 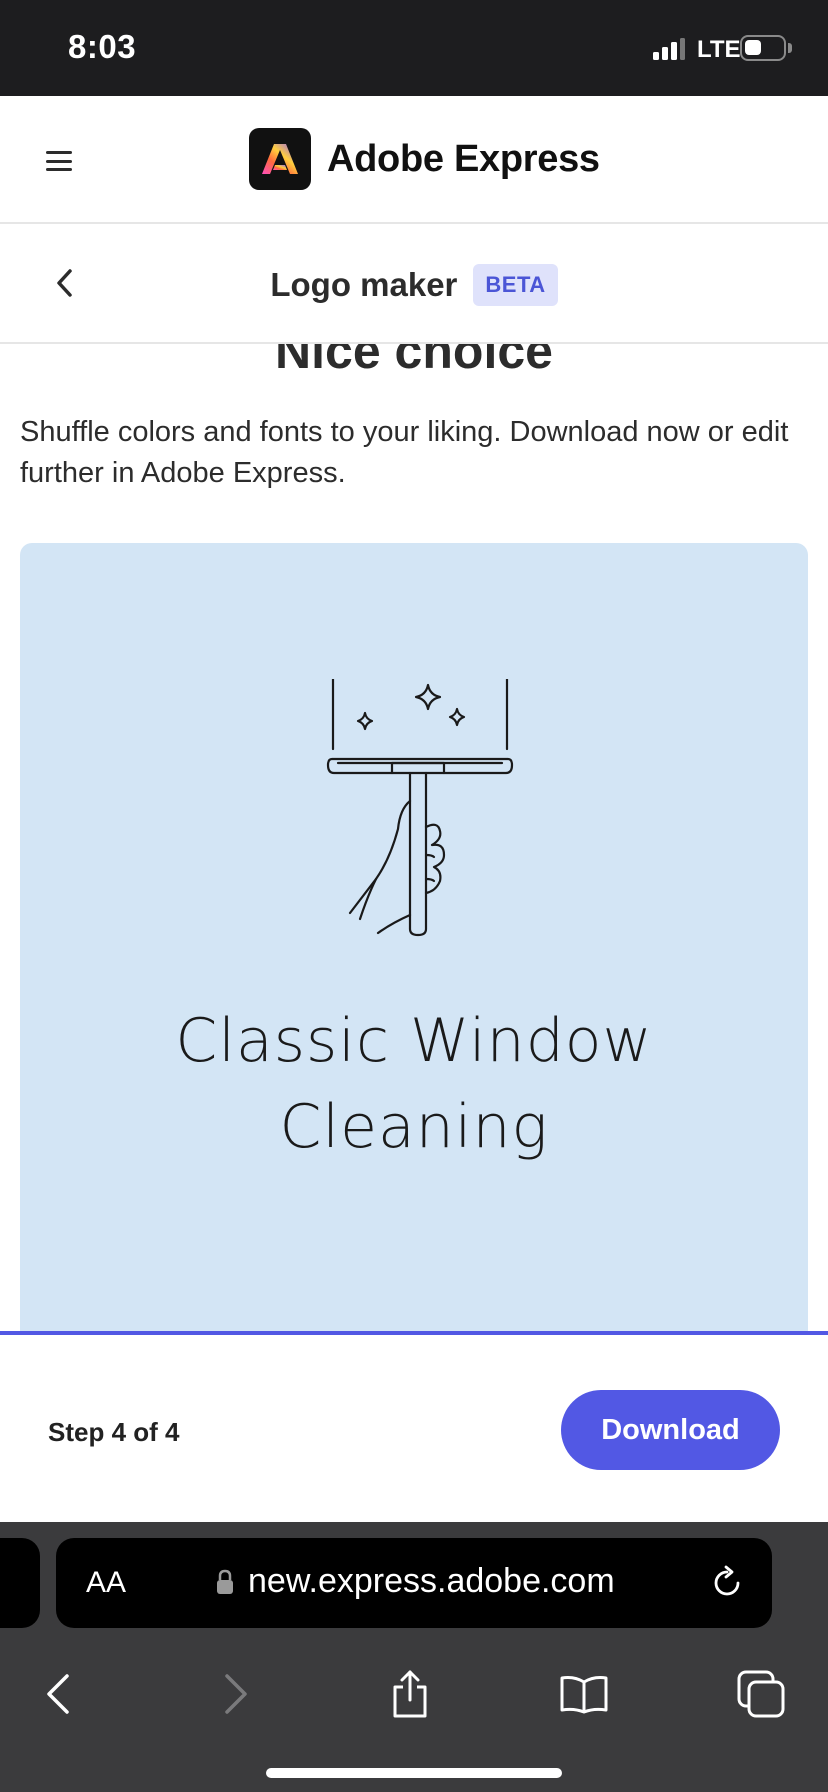 I want to click on status-bar: 8:03 LTE, so click(x=414, y=48).